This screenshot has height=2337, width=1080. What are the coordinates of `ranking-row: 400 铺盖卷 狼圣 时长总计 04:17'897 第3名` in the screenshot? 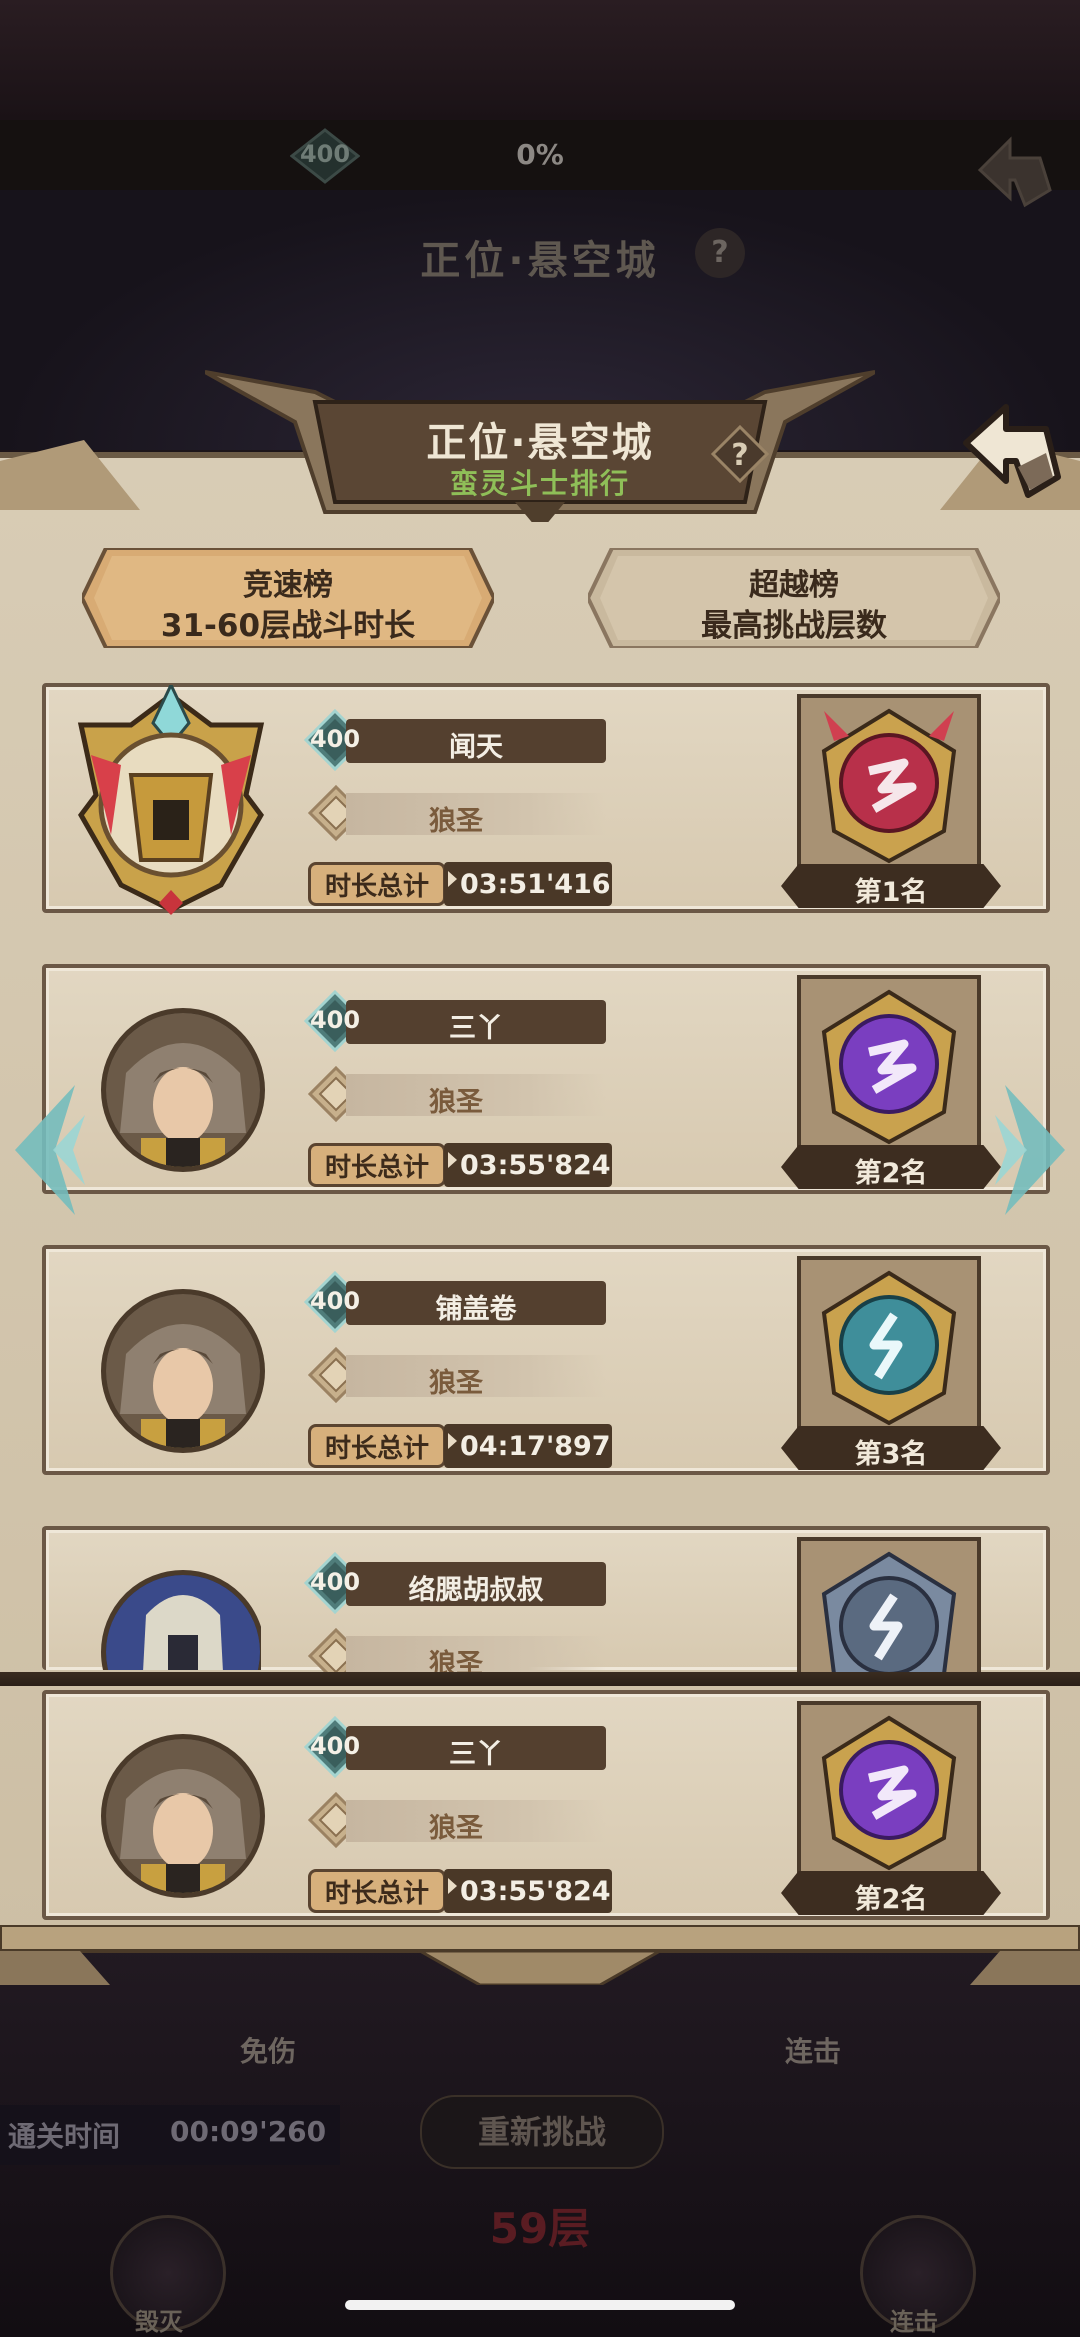 It's located at (546, 1360).